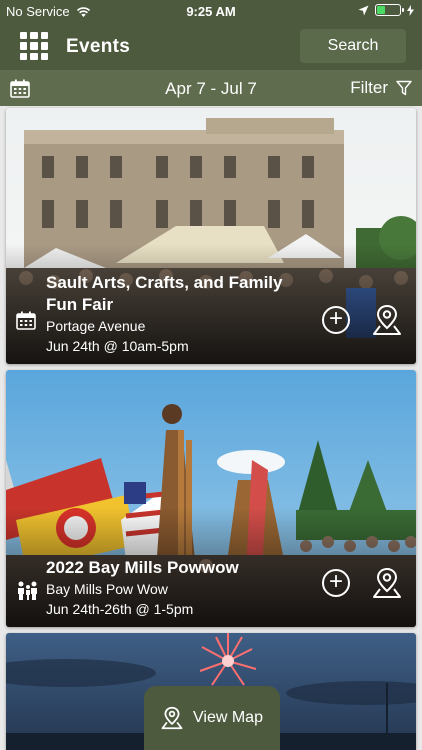 This screenshot has width=422, height=750. What do you see at coordinates (120, 609) in the screenshot?
I see `event-datetime: Jun 24th-26th @ 1-5pm` at bounding box center [120, 609].